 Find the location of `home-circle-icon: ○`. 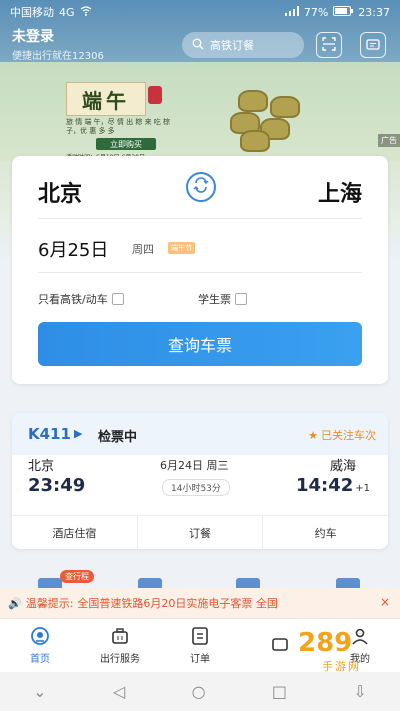

home-circle-icon: ○ is located at coordinates (199, 691).